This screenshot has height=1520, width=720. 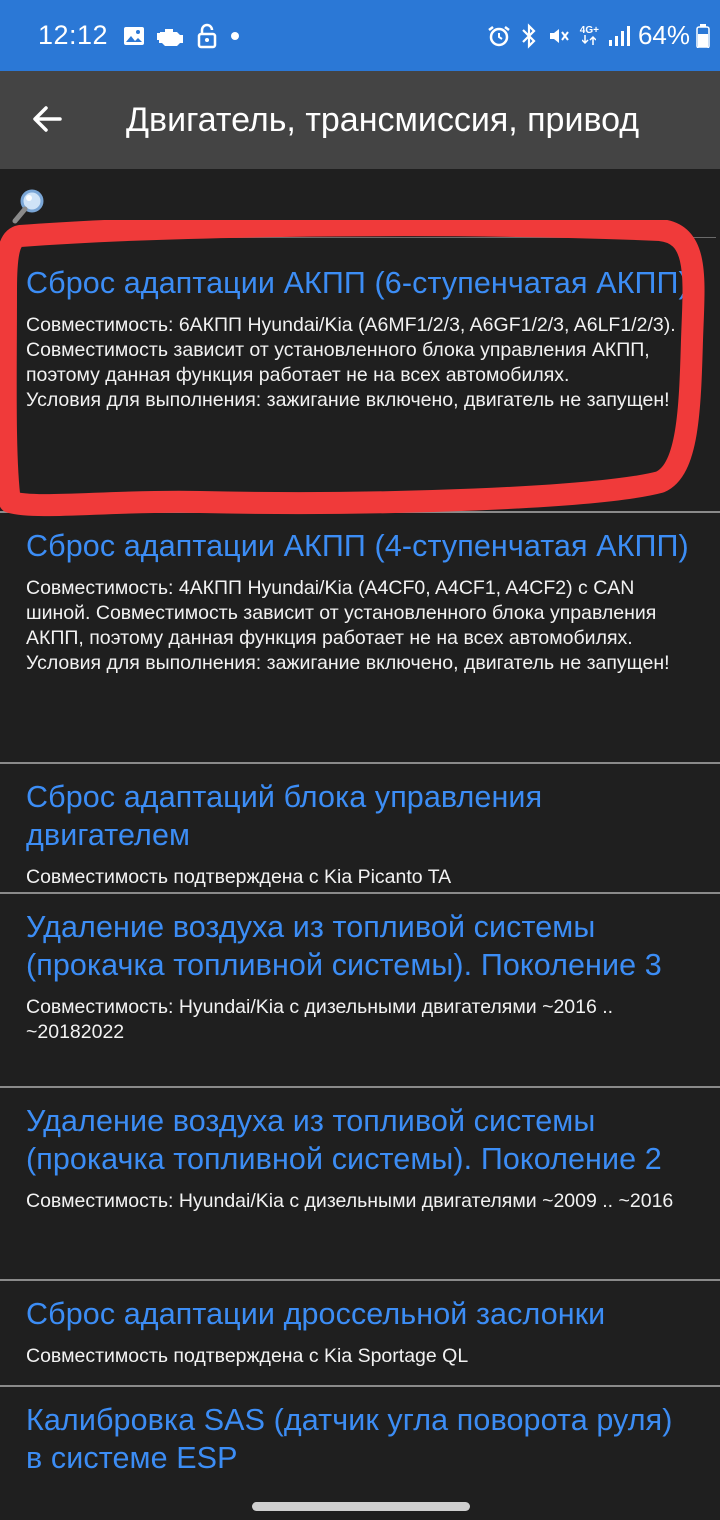 I want to click on back-button, so click(x=48, y=119).